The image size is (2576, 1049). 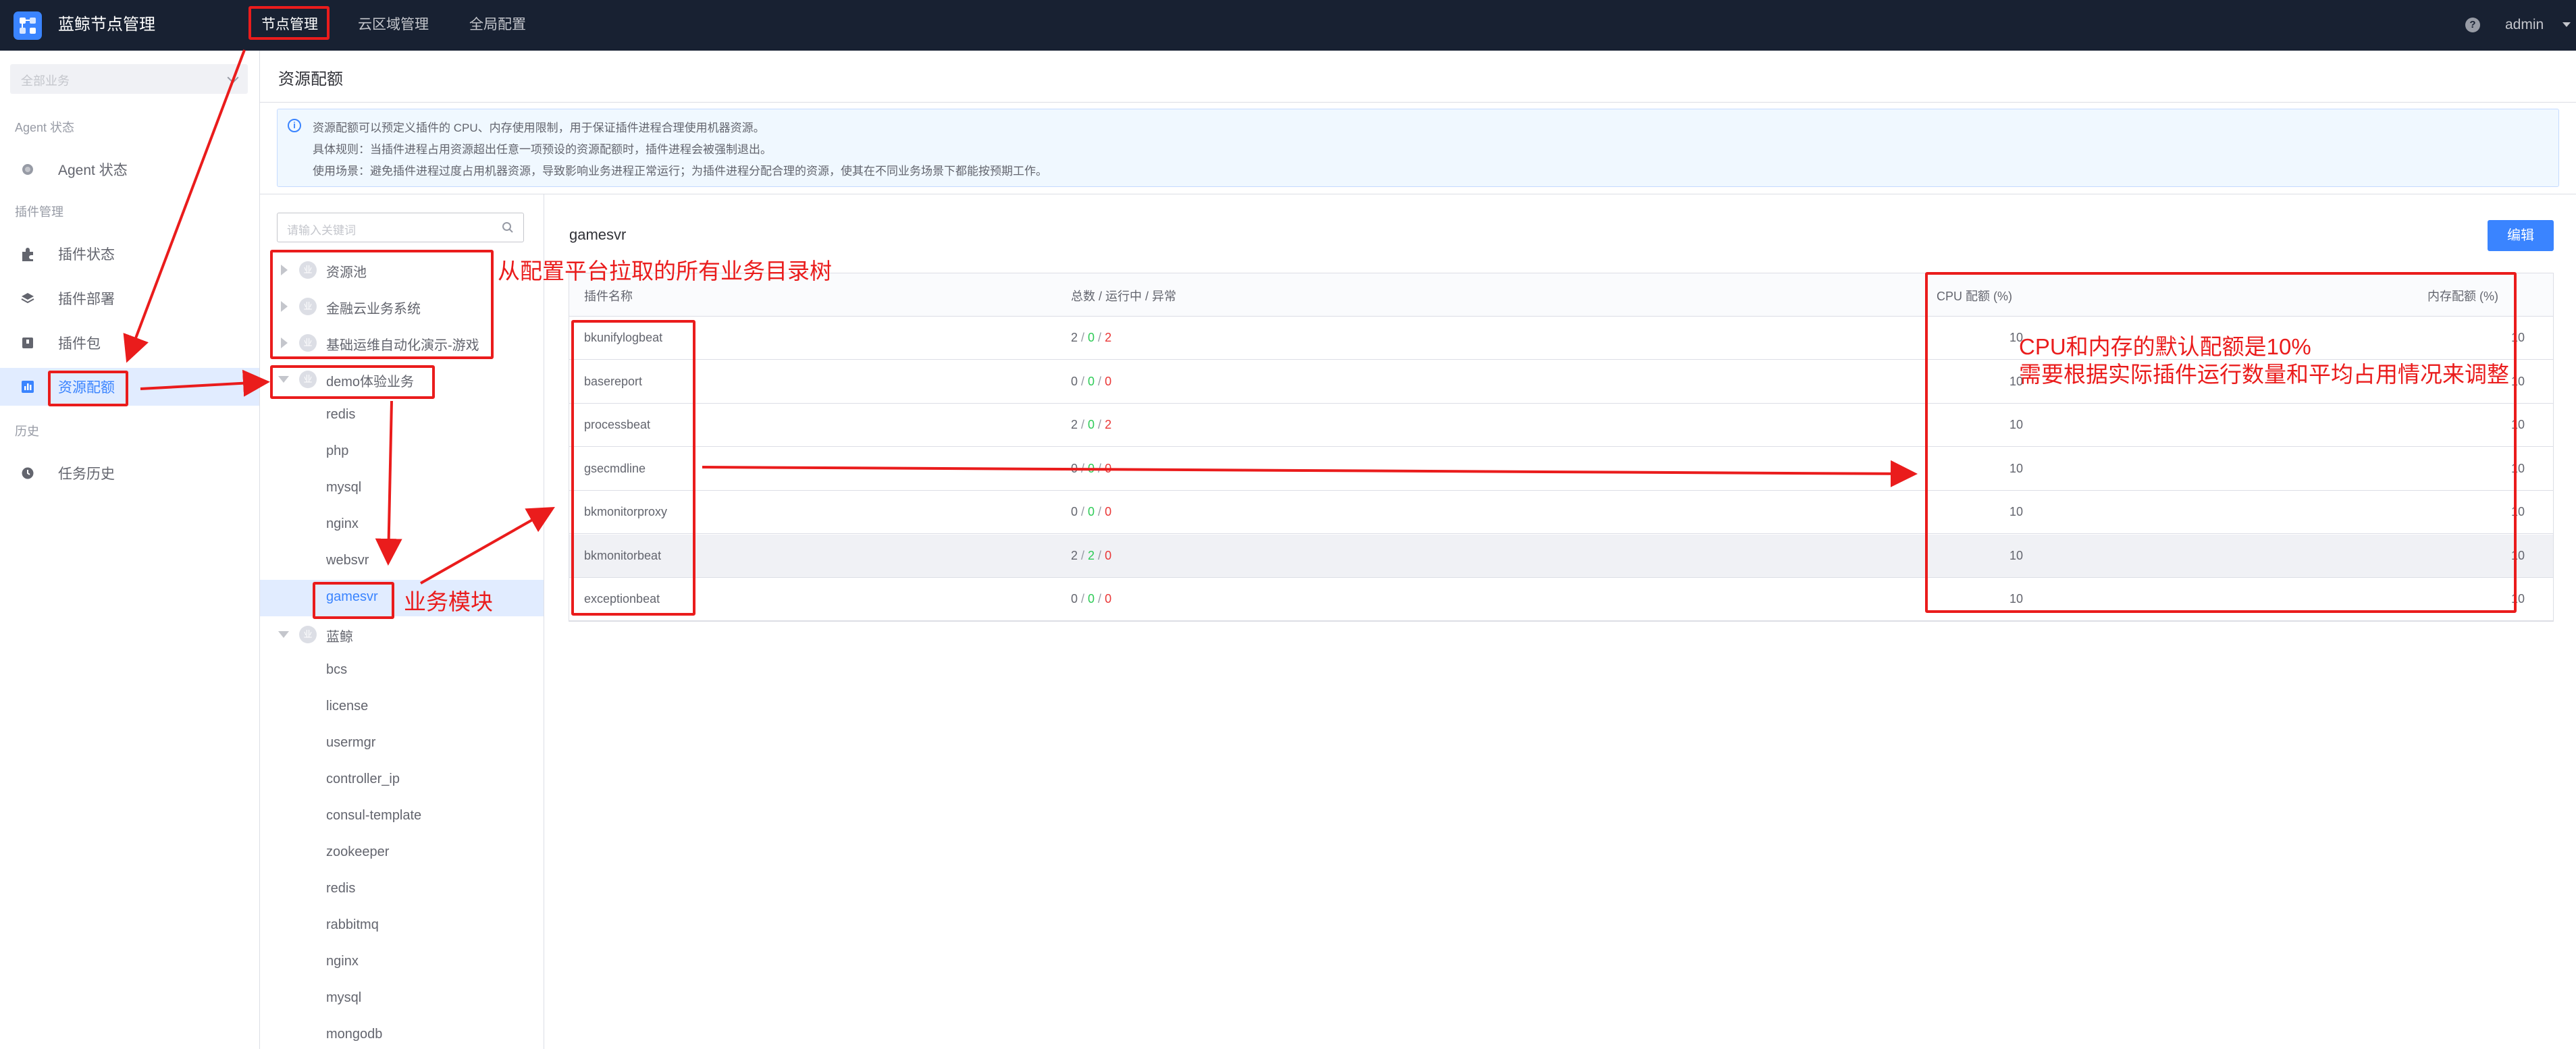 I want to click on quota-icon, so click(x=28, y=387).